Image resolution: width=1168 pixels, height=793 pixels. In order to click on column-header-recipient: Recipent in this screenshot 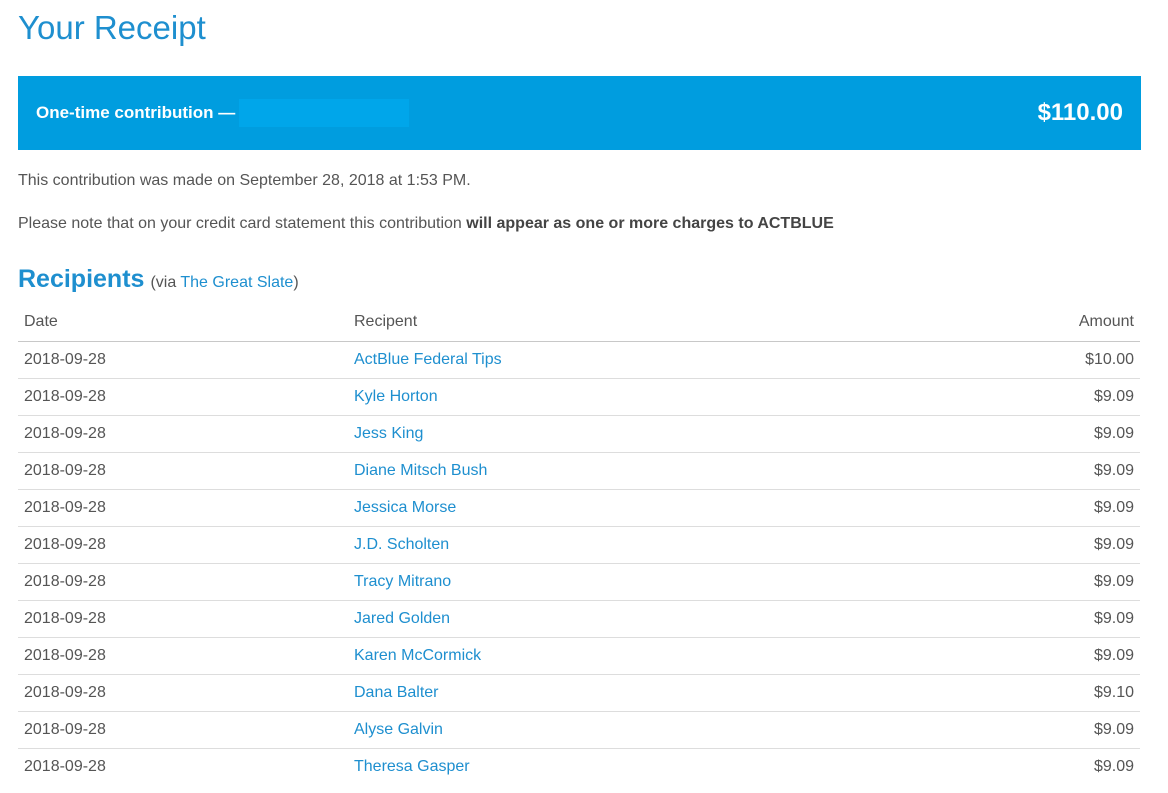, I will do `click(628, 323)`.